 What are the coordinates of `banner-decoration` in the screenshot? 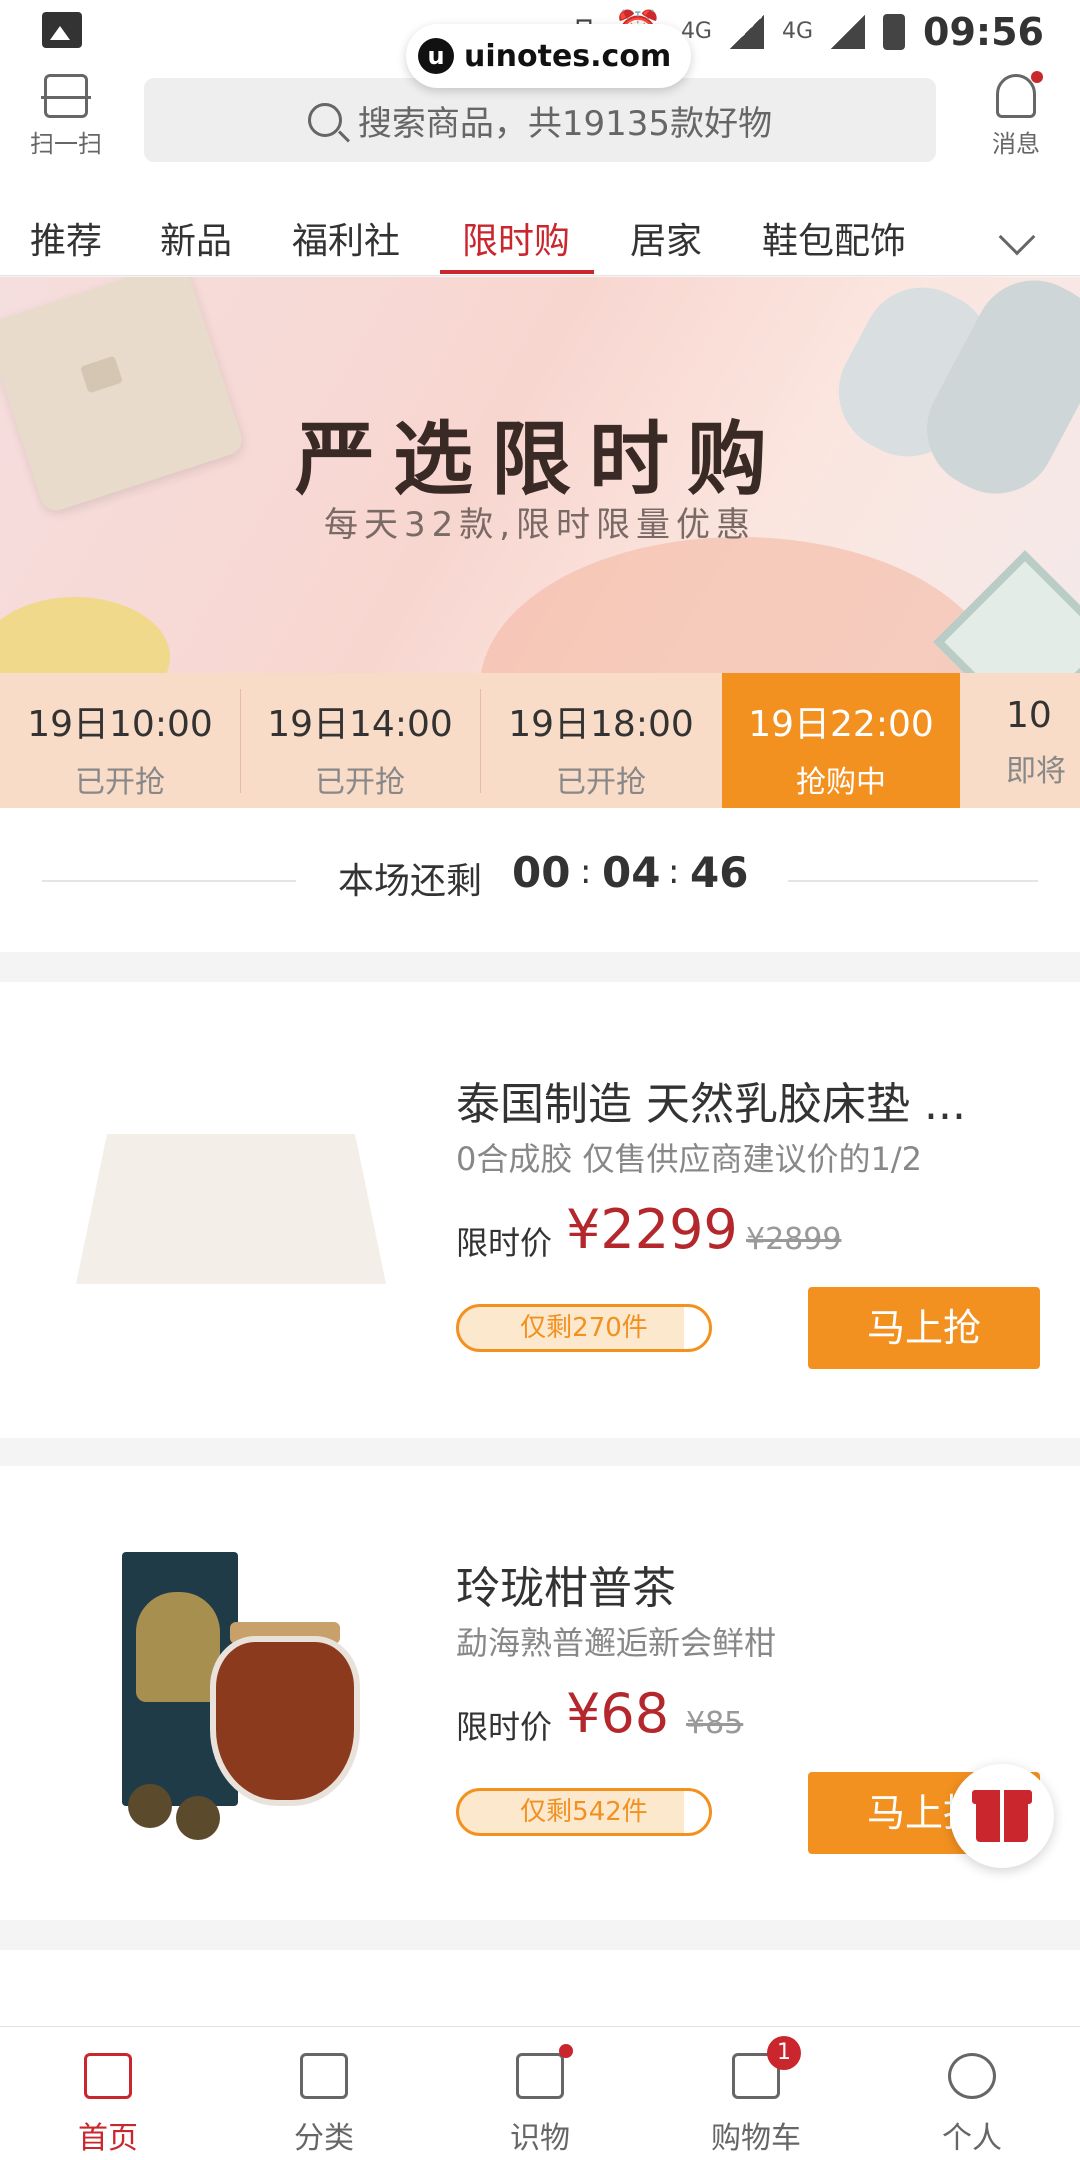 It's located at (740, 605).